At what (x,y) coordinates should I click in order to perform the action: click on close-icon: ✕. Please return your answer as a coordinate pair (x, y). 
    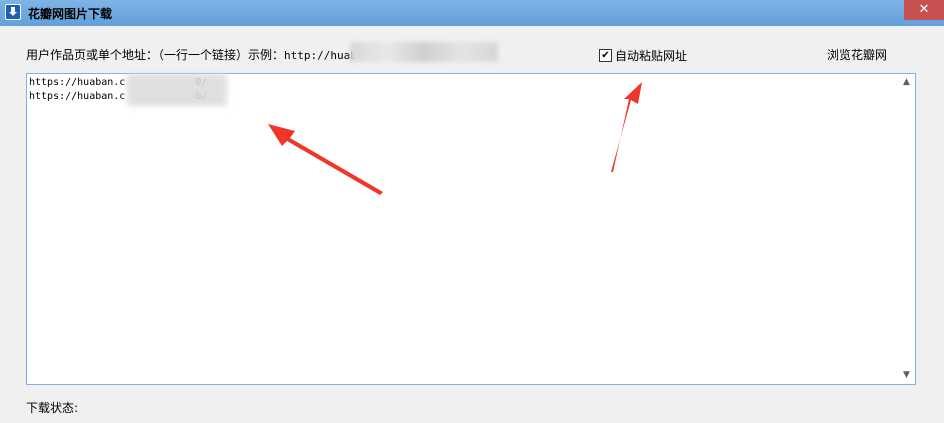
    Looking at the image, I should click on (924, 9).